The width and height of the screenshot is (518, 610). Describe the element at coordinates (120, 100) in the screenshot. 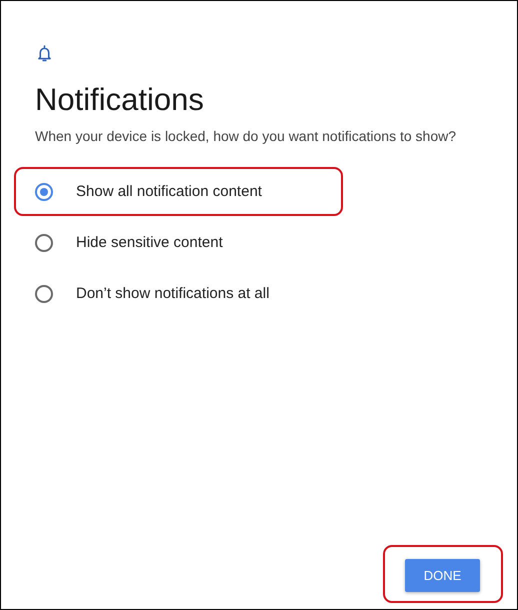

I see `page-title: Notifications` at that location.